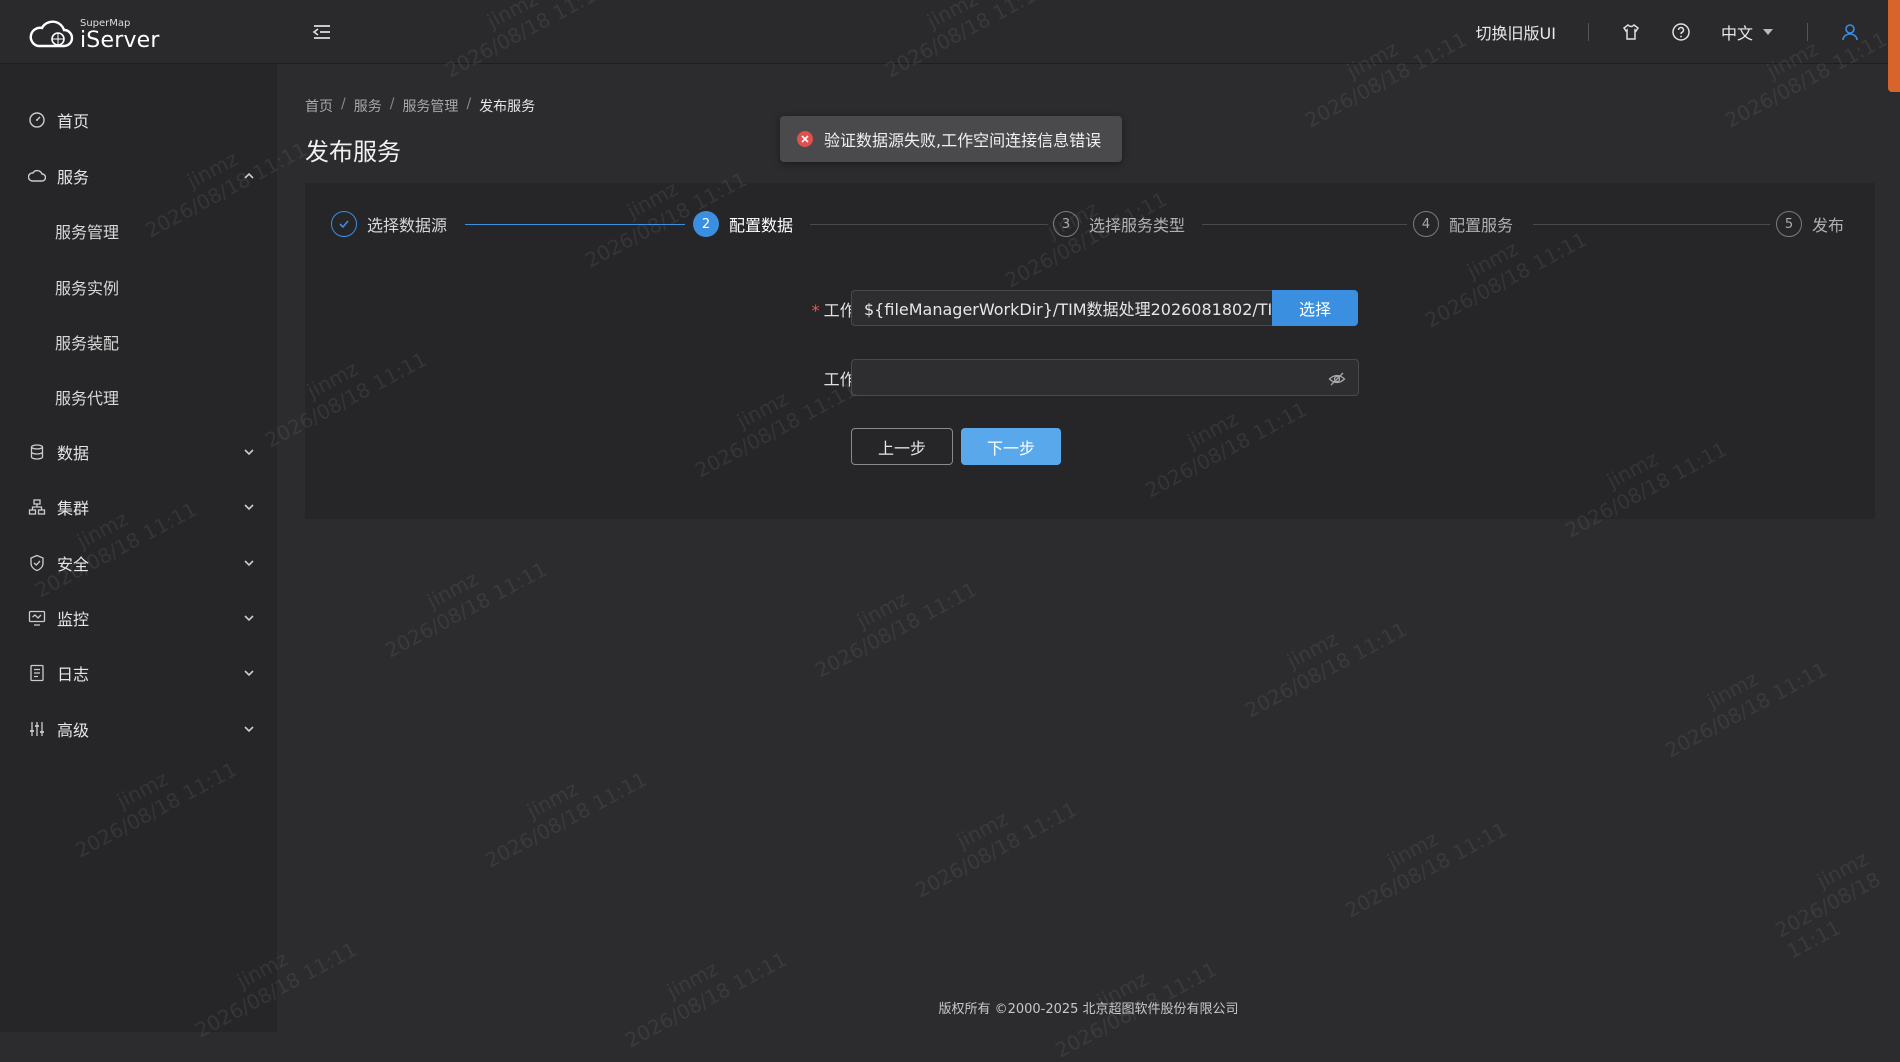 The height and width of the screenshot is (1062, 1900). I want to click on supermap-logo: SuperMap iServer, so click(94, 34).